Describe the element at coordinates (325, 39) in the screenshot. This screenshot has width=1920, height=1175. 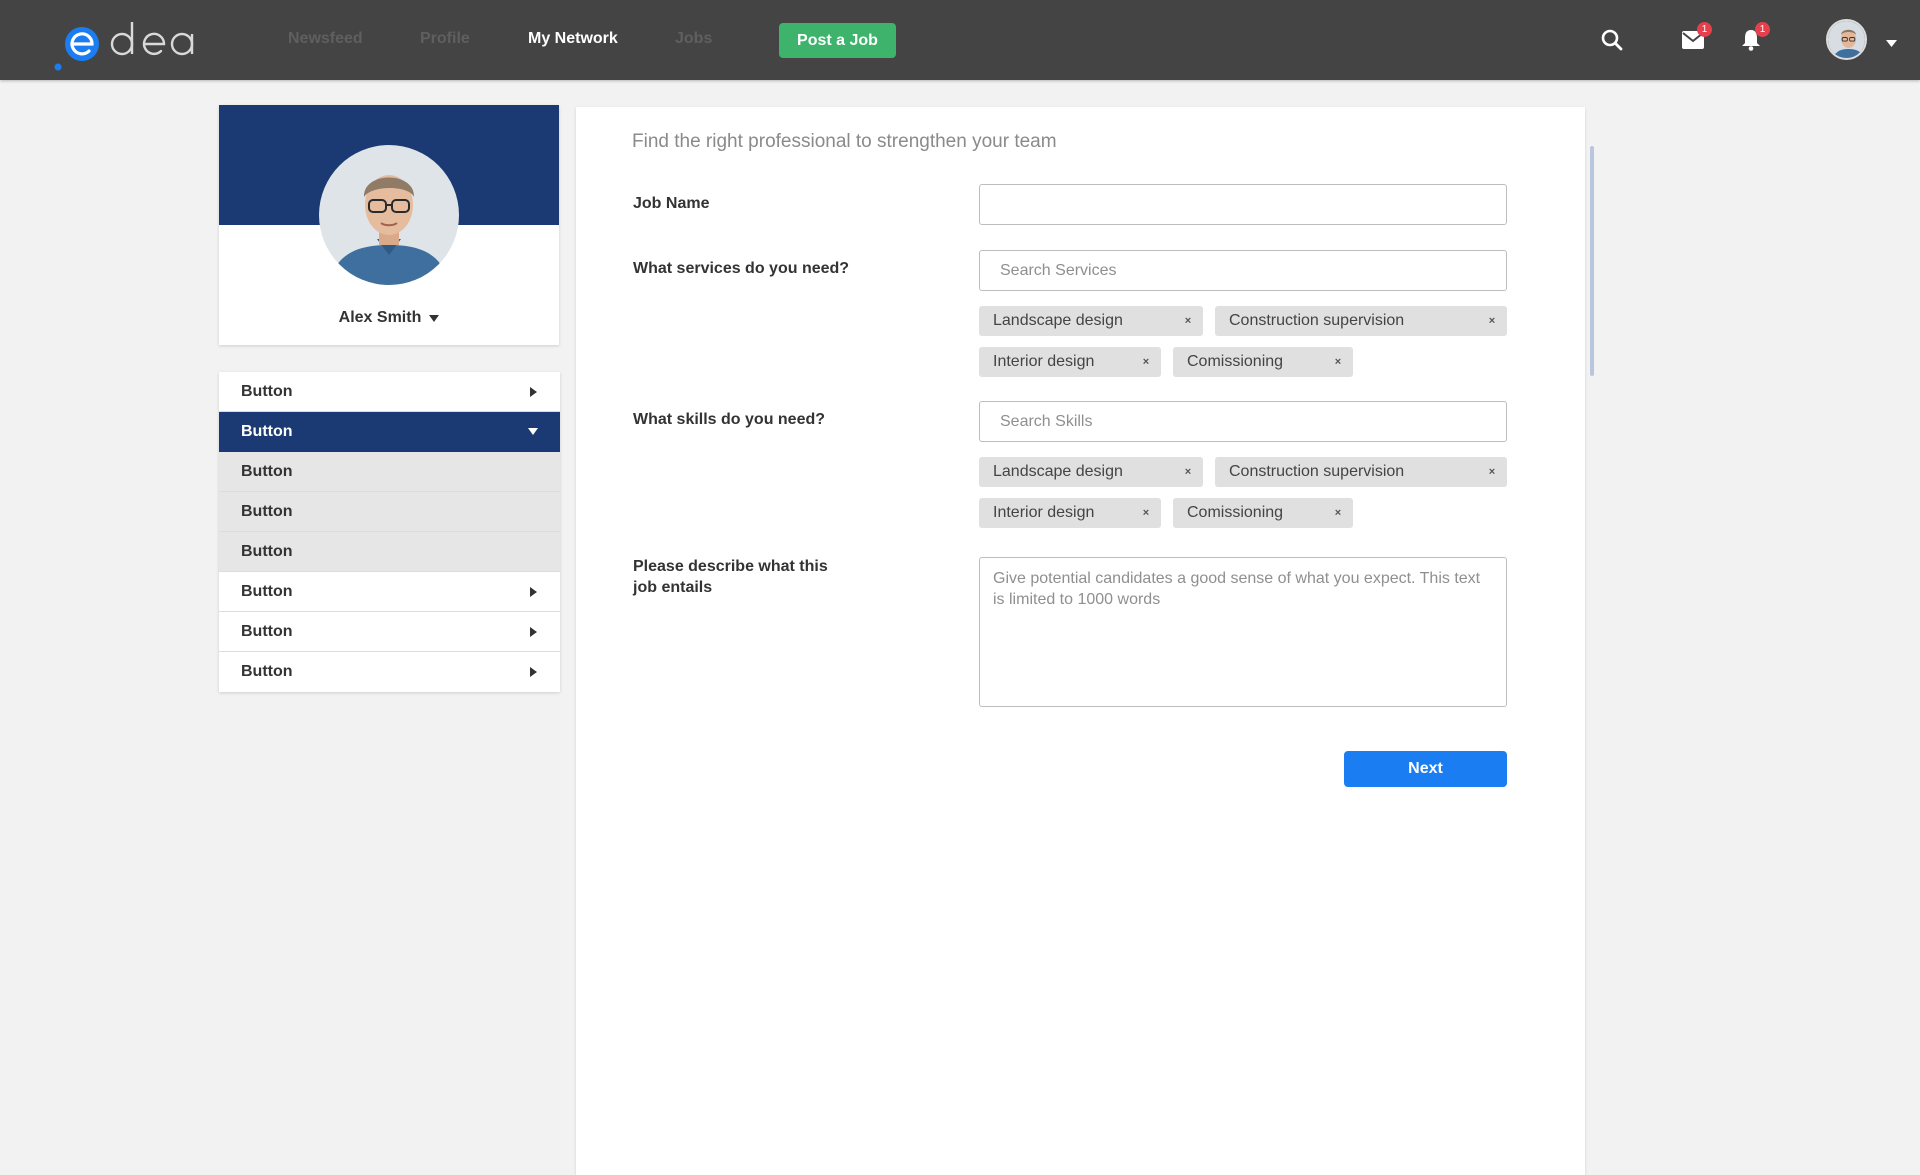
I see `nav-newsfeed: Newsfeed` at that location.